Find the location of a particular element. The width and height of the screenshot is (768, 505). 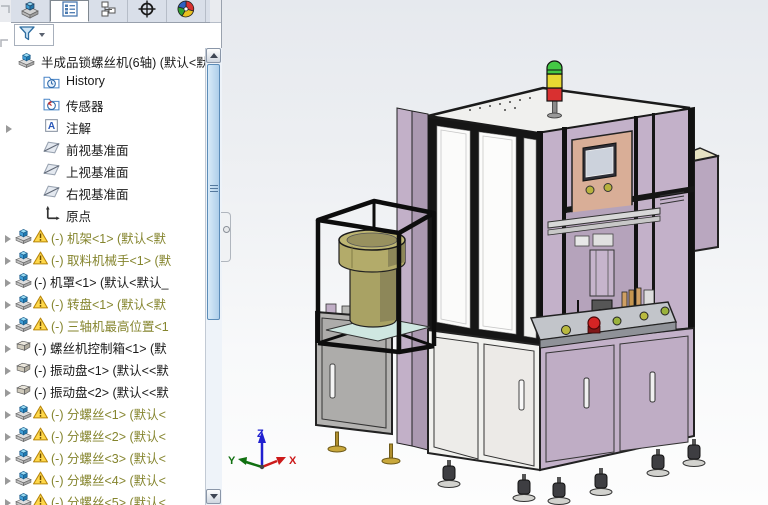

triad-x-label: X is located at coordinates (293, 461).